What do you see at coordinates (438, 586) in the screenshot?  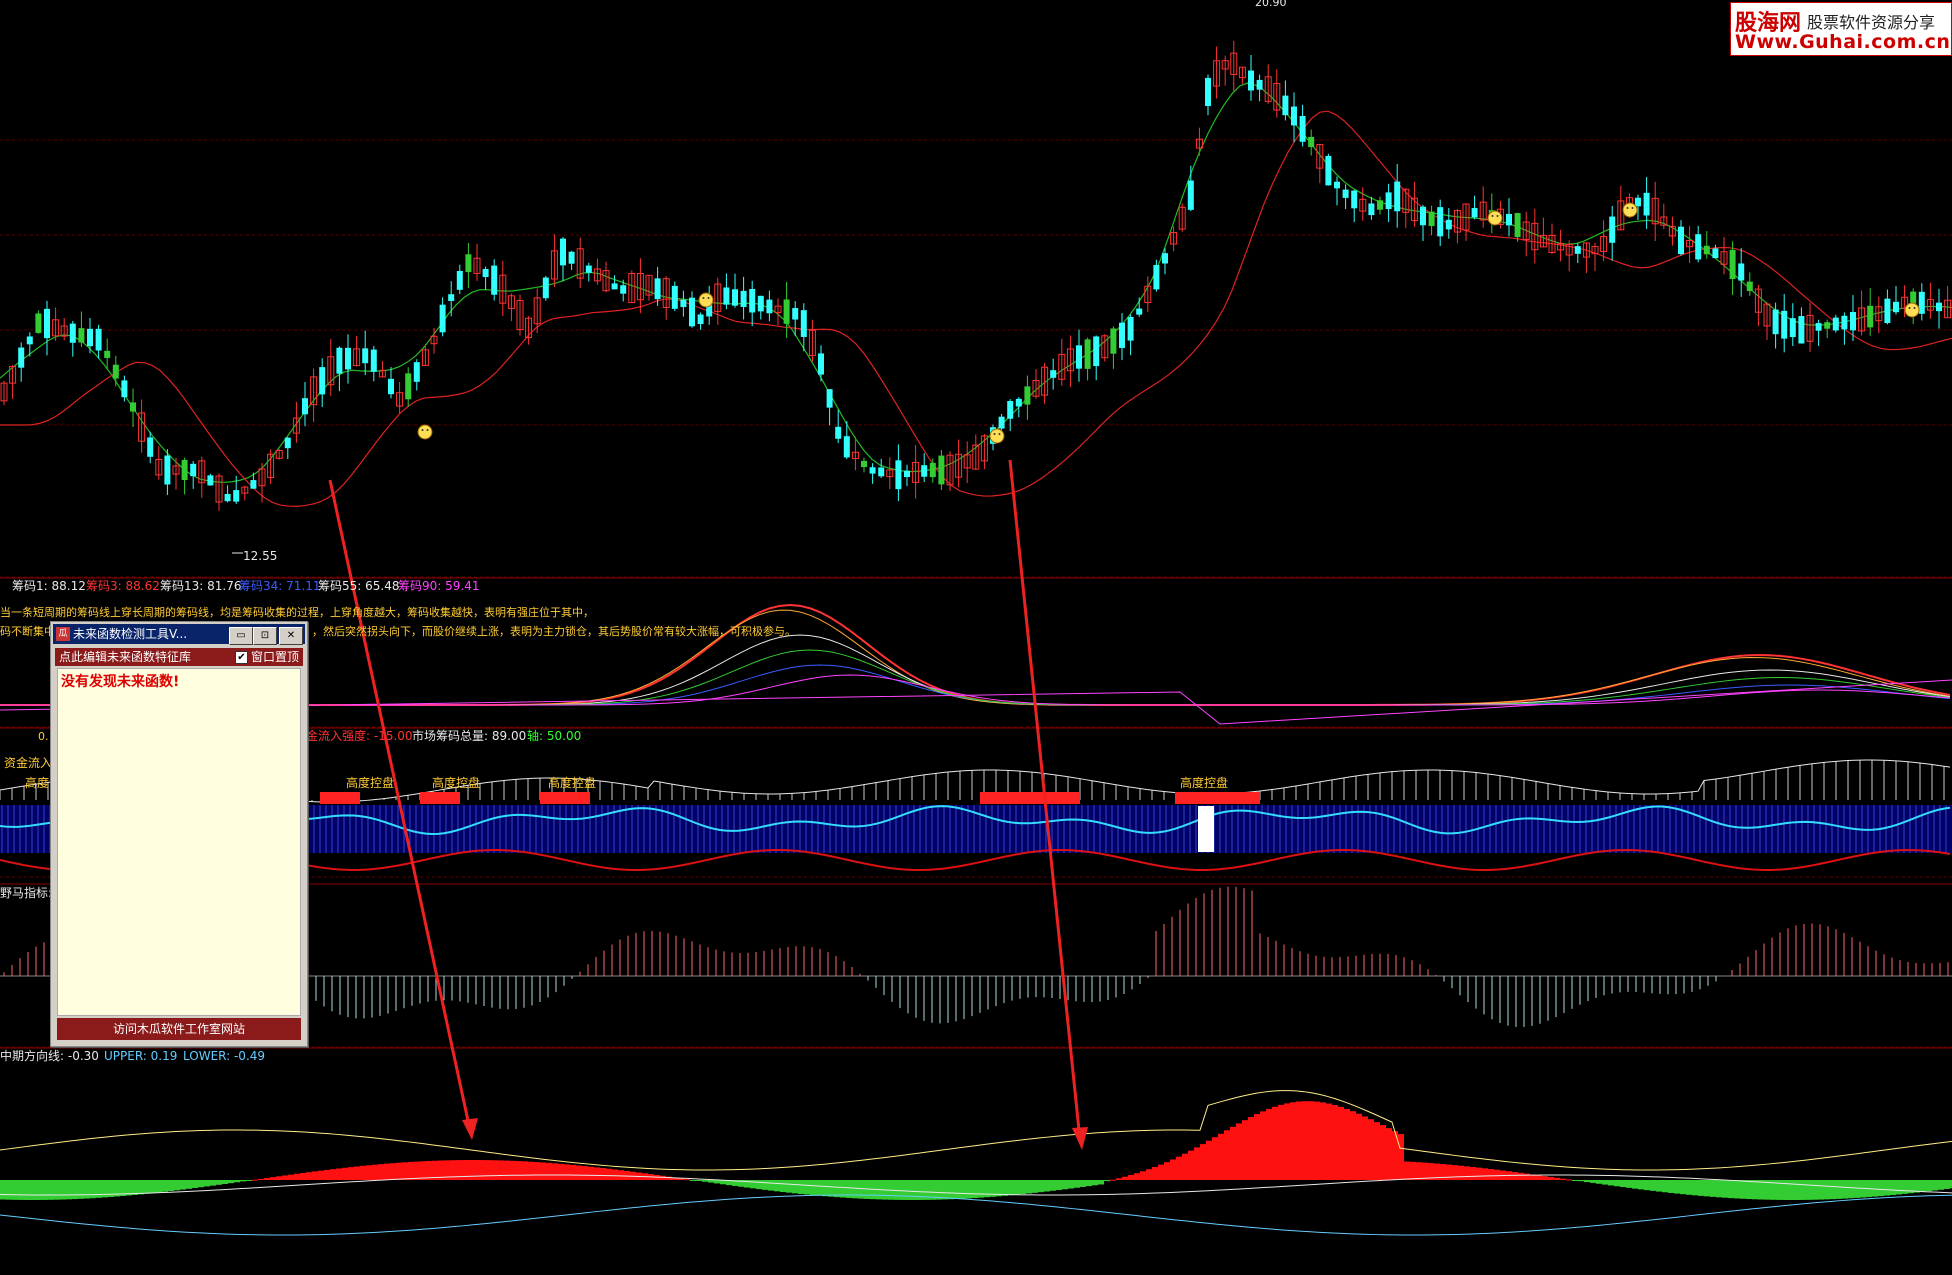 I see `chip90-label: 筹码90: 59.41` at bounding box center [438, 586].